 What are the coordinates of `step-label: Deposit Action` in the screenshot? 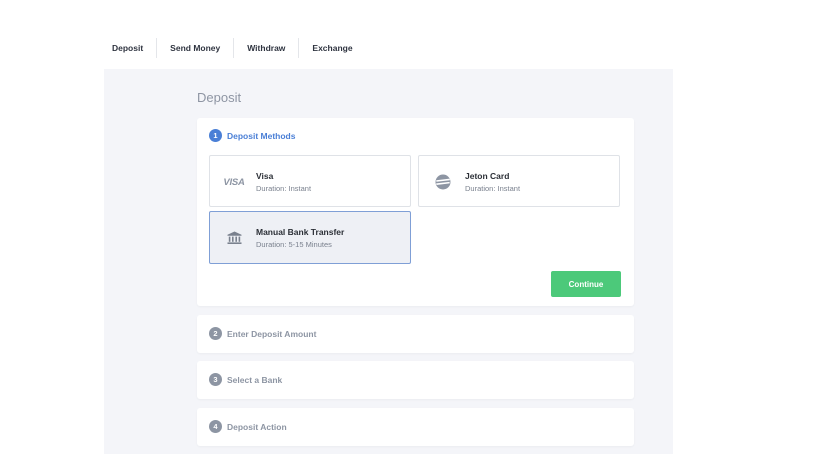 It's located at (257, 426).